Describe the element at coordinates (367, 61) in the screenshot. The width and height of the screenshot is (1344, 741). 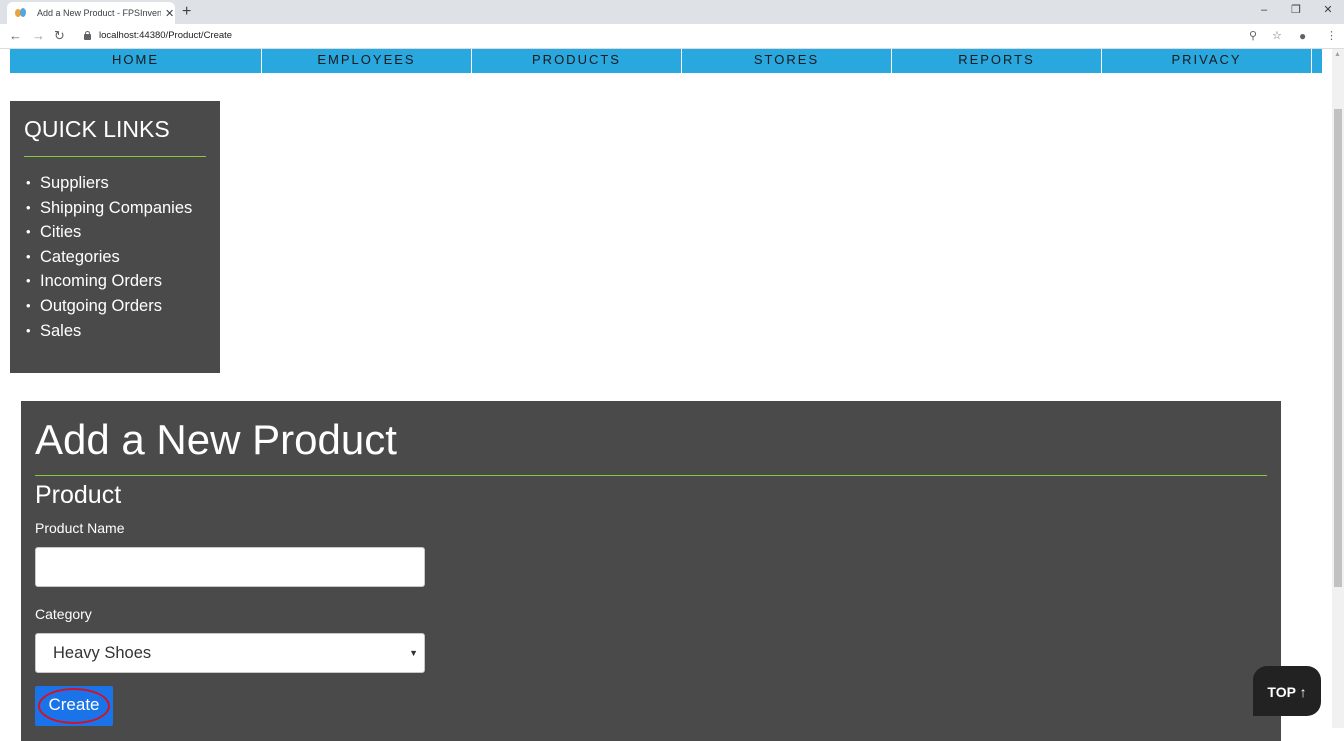
I see `nav-employees: EMPLOYEES` at that location.